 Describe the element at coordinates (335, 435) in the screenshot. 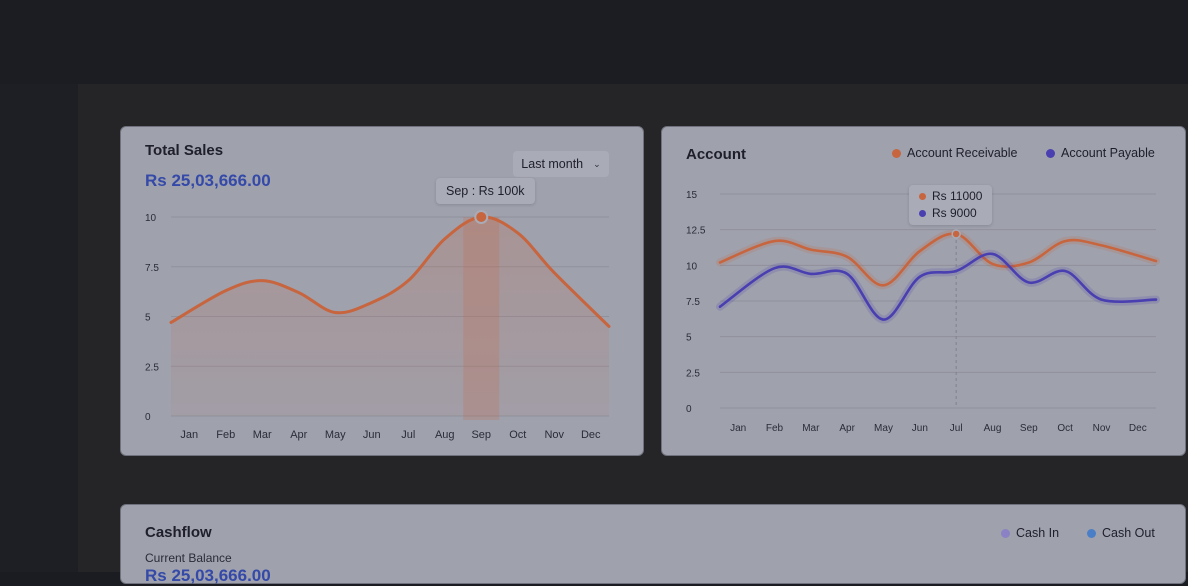

I see `sales-x-tick: May` at that location.